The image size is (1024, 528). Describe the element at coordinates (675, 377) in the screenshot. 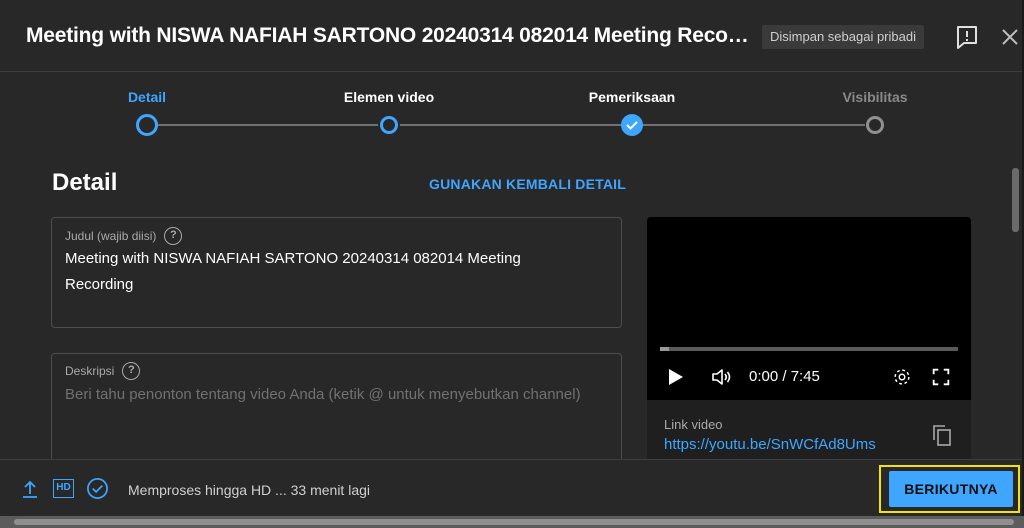

I see `play-icon` at that location.